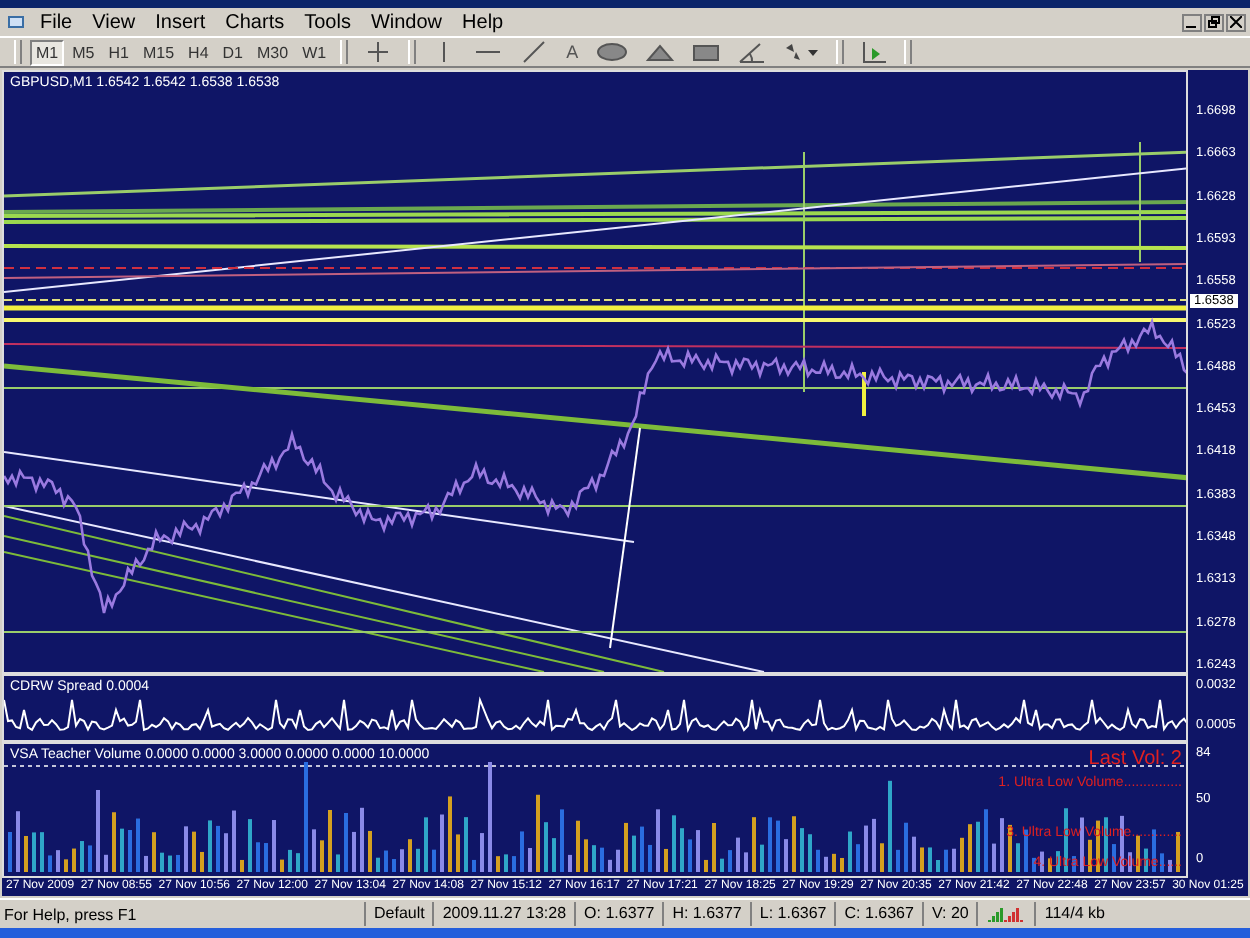 Image resolution: width=1250 pixels, height=938 pixels. Describe the element at coordinates (406, 22) in the screenshot. I see `menu-item: Window` at that location.